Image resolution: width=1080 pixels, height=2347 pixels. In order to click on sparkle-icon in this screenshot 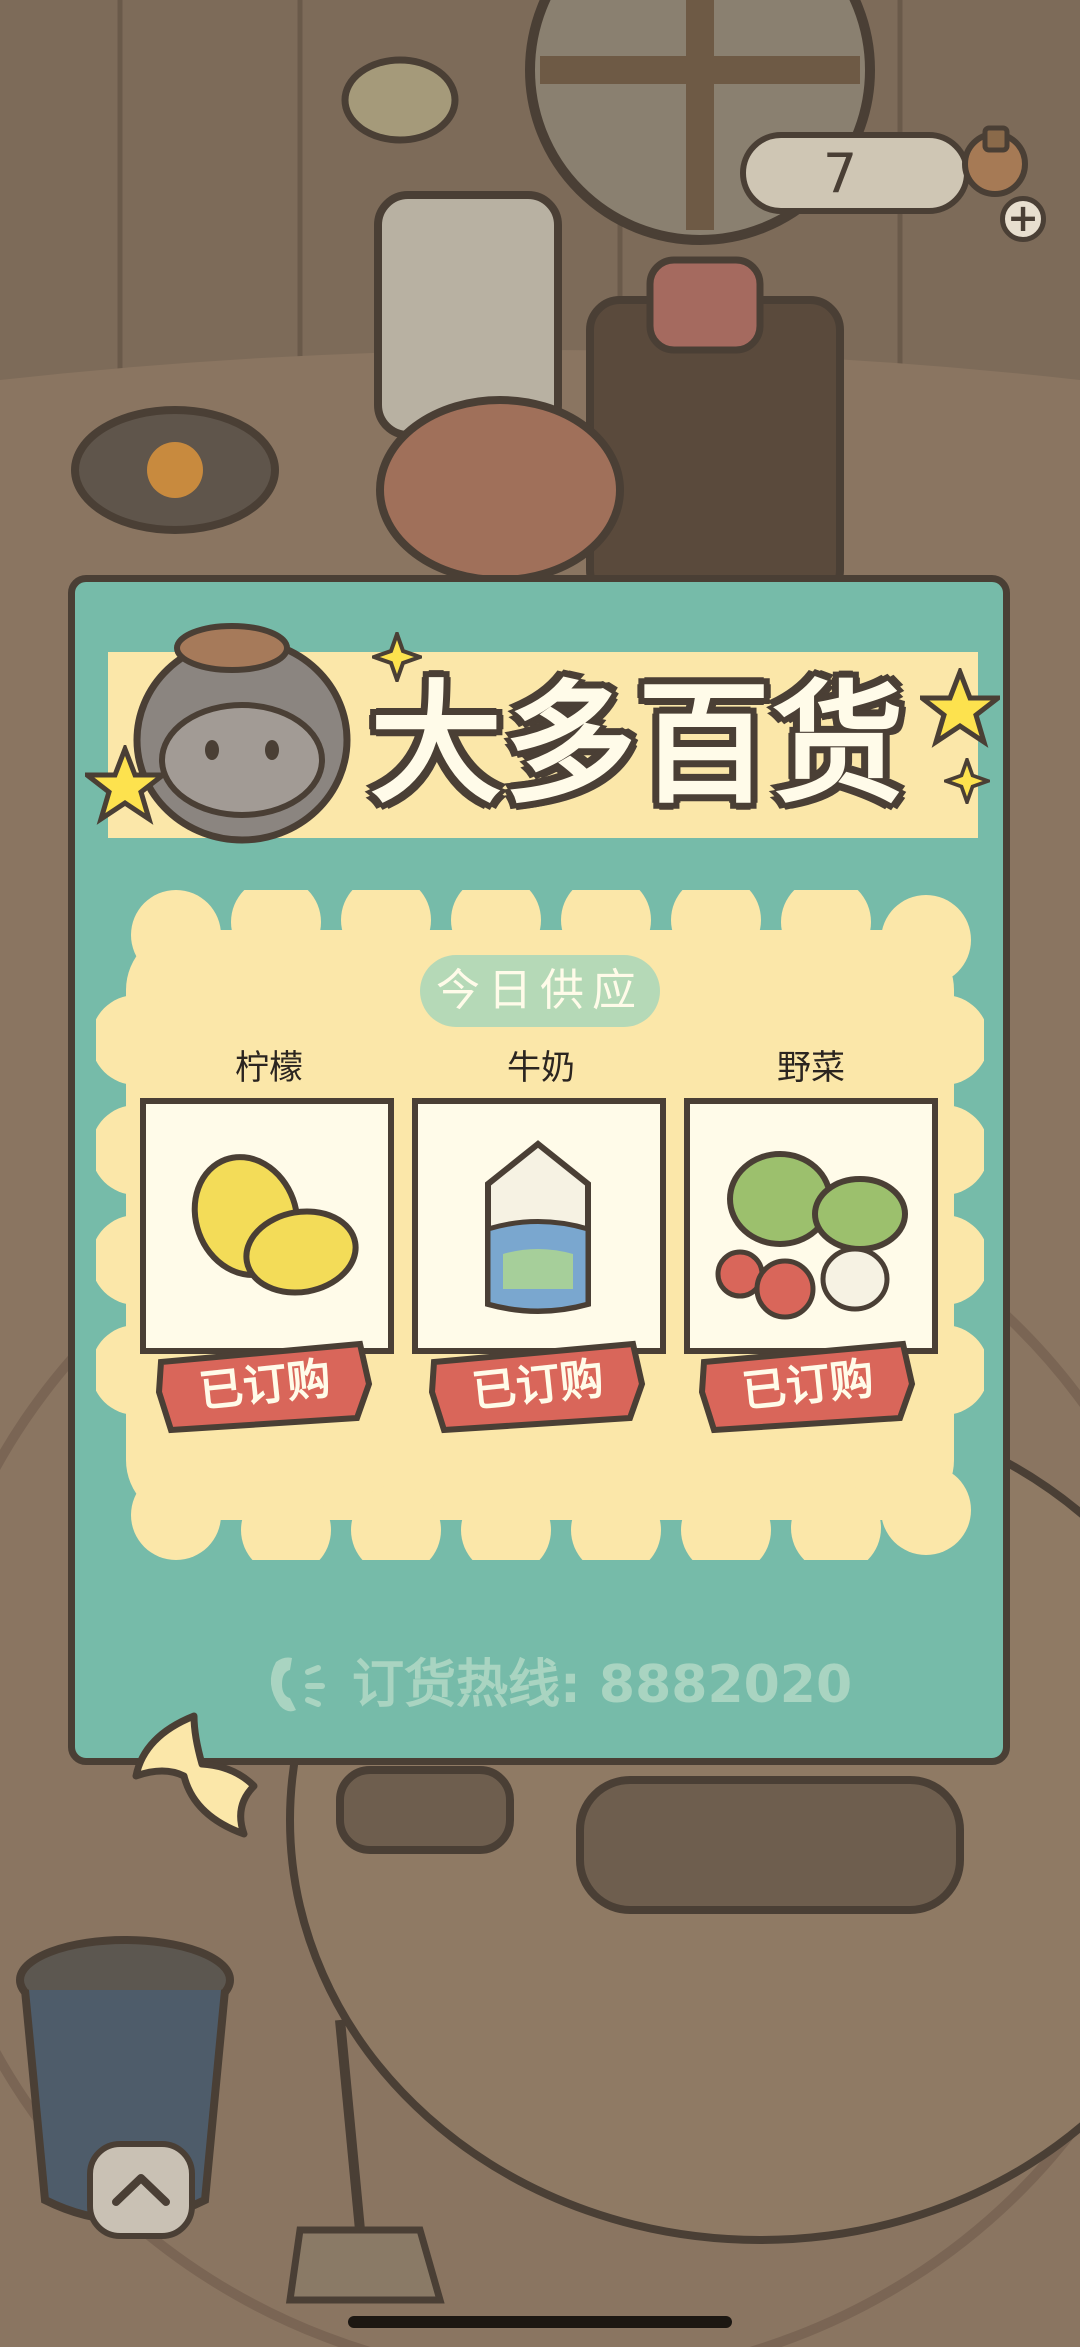, I will do `click(967, 781)`.